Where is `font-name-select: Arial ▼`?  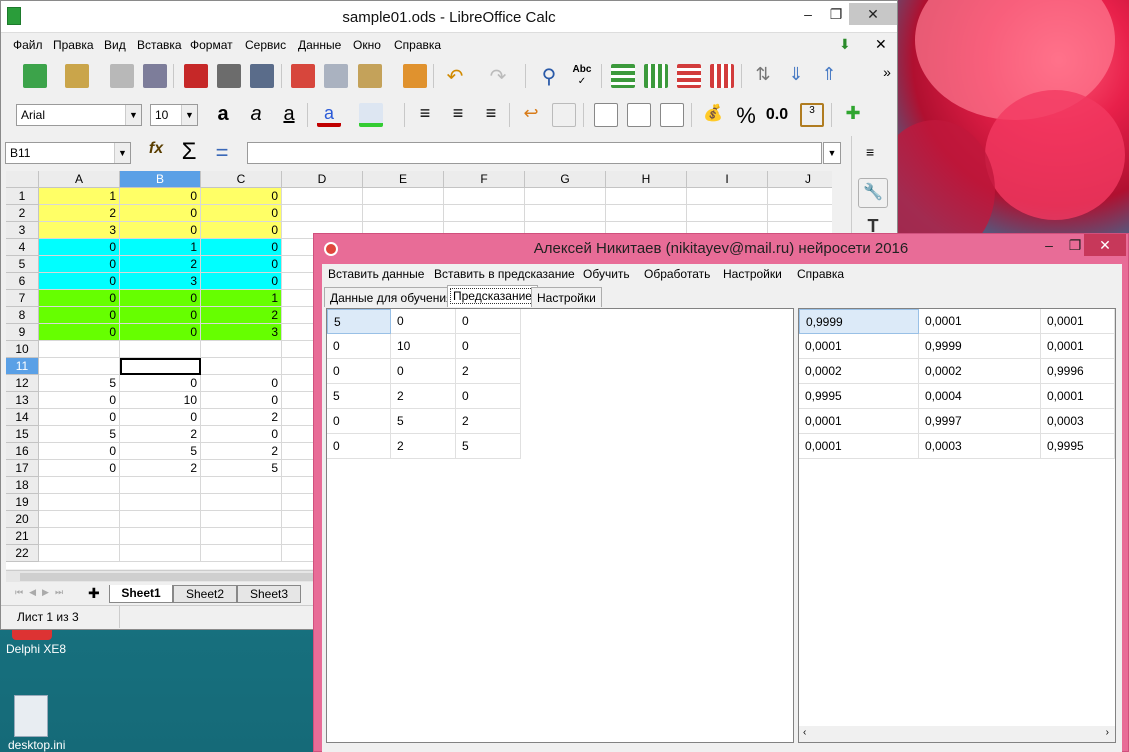 font-name-select: Arial ▼ is located at coordinates (79, 115).